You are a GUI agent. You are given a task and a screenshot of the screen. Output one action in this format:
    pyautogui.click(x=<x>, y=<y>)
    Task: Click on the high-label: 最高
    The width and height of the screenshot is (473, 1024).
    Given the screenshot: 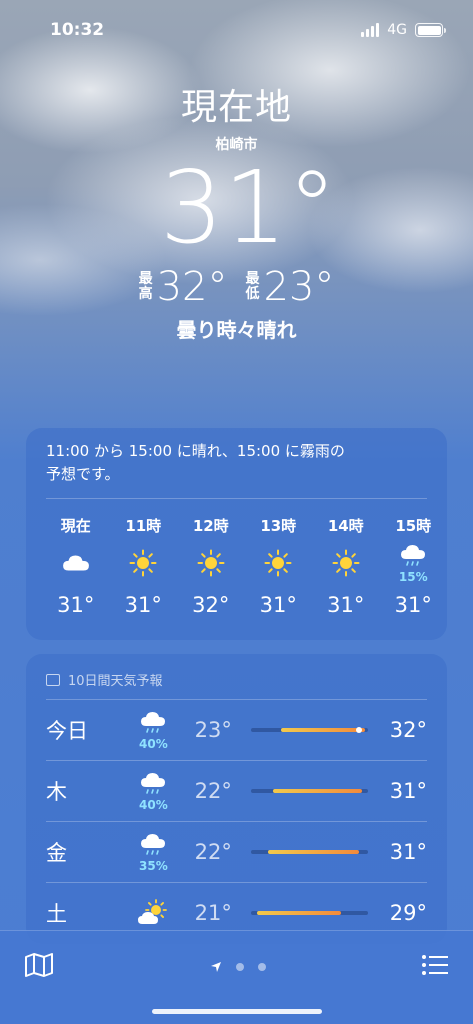 What is the action you would take?
    pyautogui.click(x=145, y=286)
    